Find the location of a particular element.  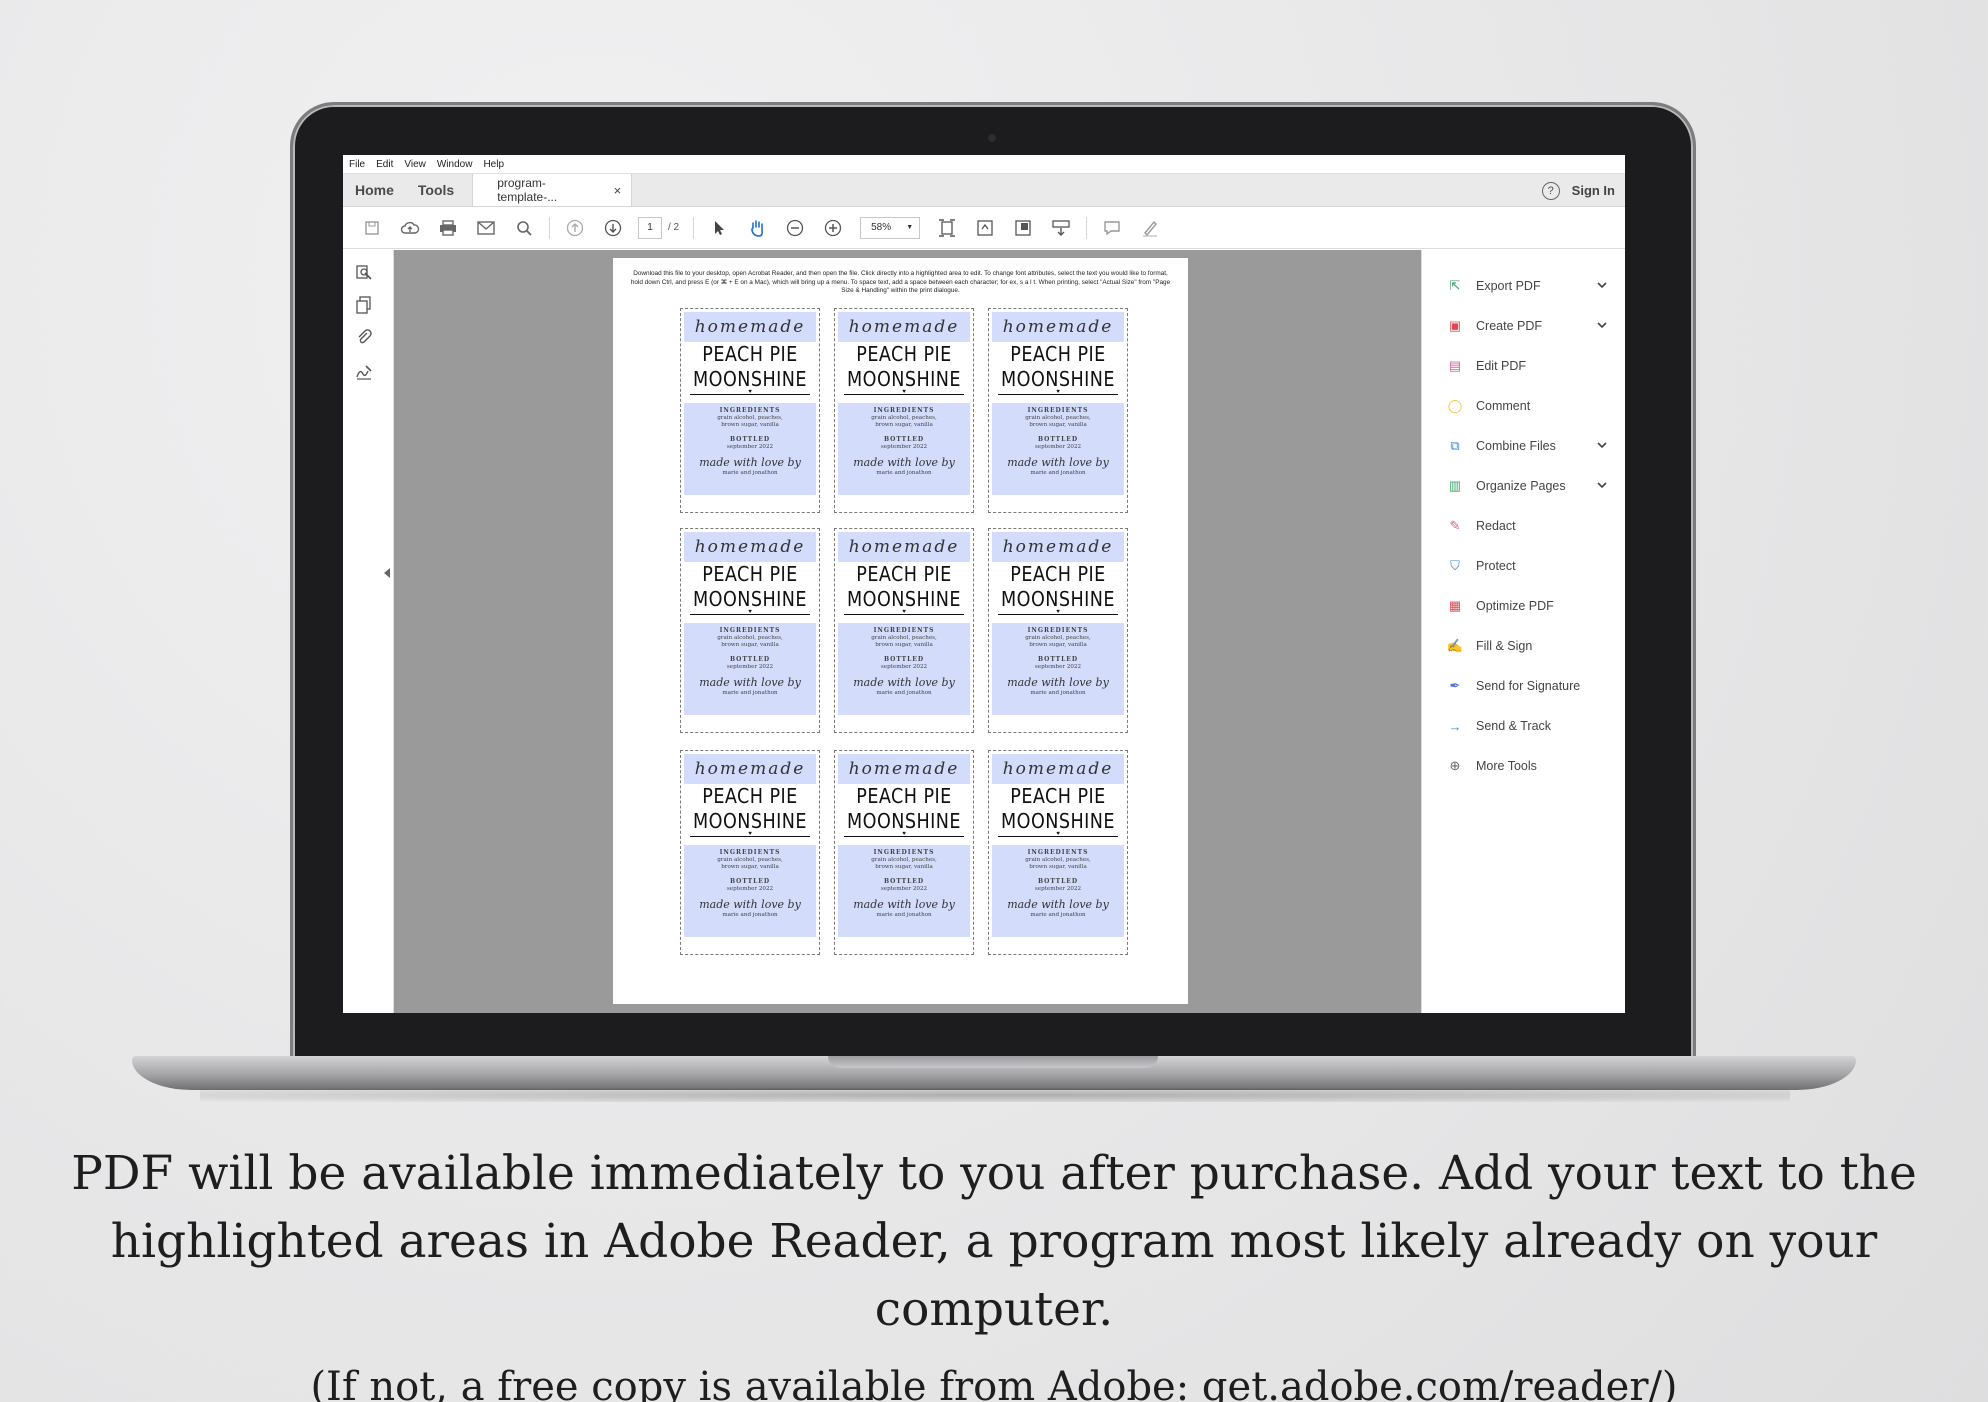

zoom-in-icon is located at coordinates (833, 228).